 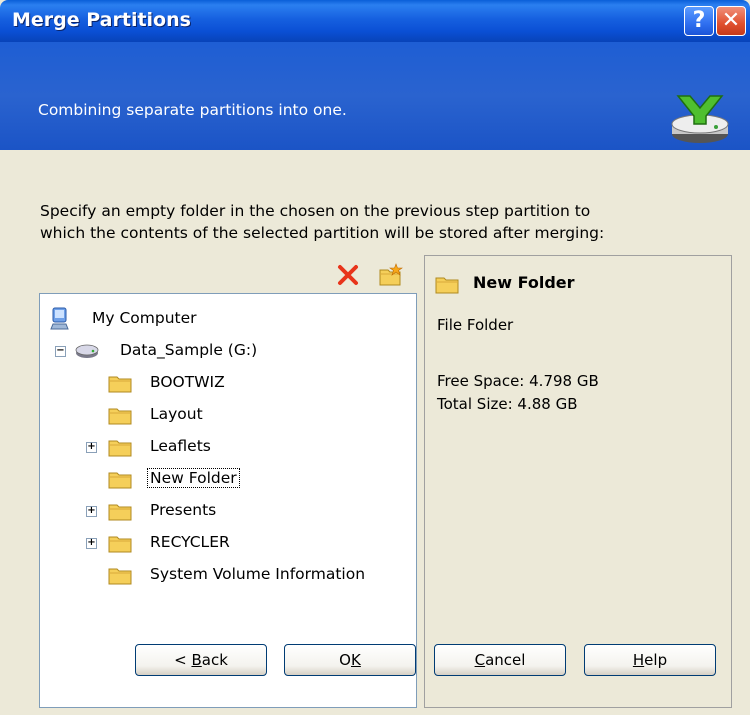 I want to click on tree-item-folder: BOOTWIZ, so click(x=225, y=384).